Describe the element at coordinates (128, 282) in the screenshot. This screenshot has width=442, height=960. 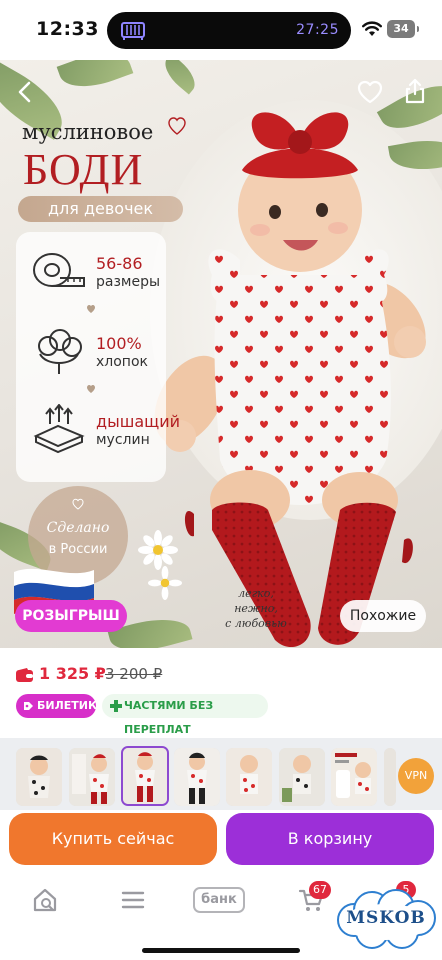
I see `feature-label: размеры` at that location.